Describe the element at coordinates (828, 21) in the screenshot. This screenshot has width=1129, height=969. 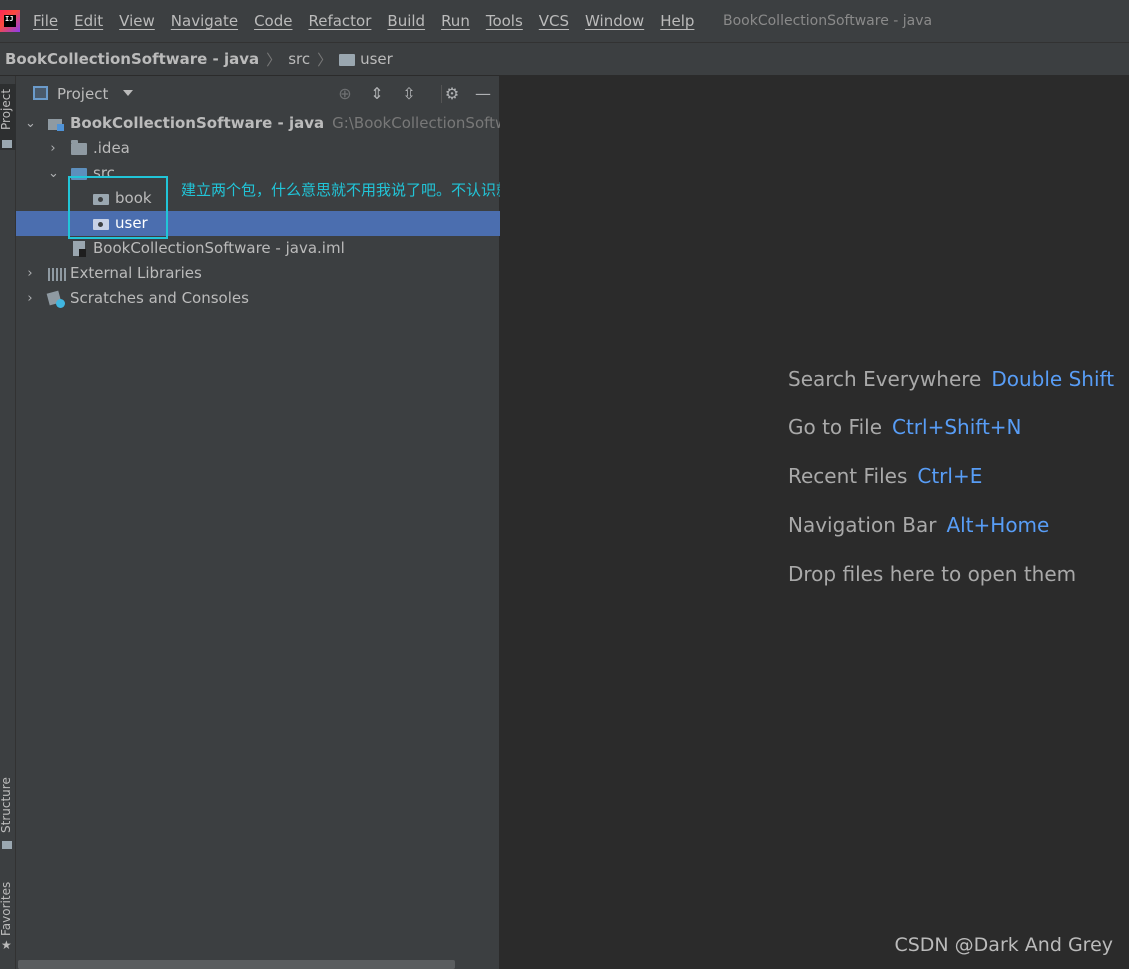
I see `window-title: BookCollectionSoftware - java` at that location.